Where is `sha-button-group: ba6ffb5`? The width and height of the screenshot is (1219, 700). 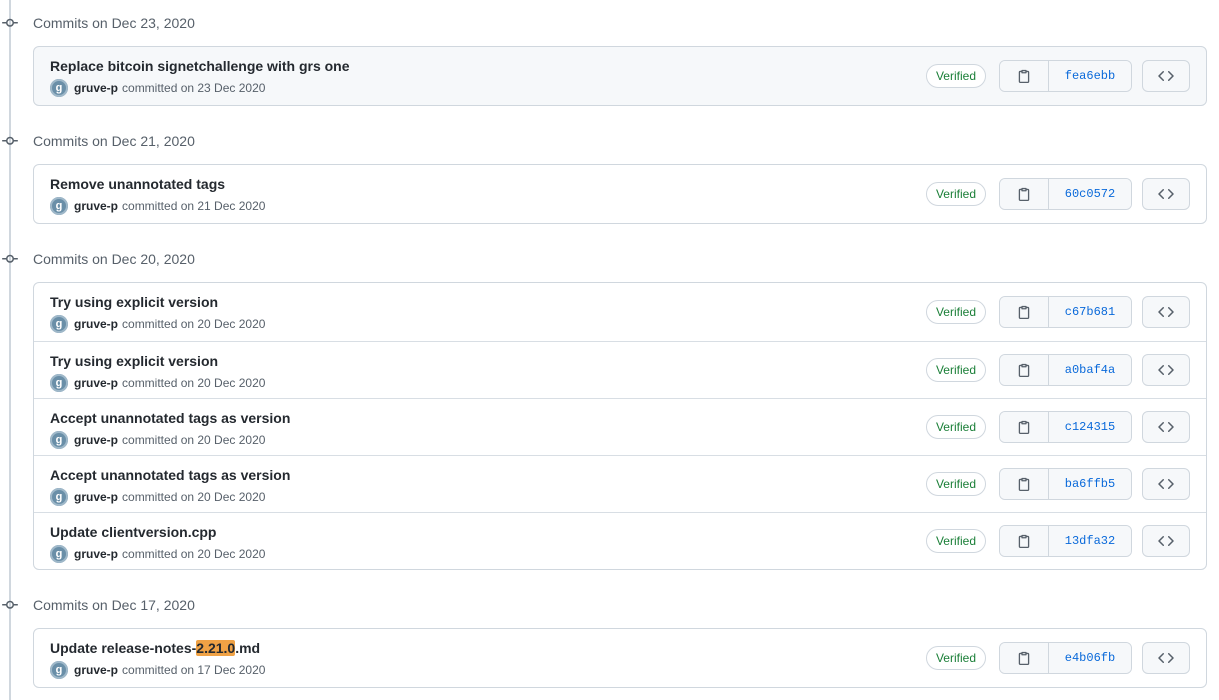 sha-button-group: ba6ffb5 is located at coordinates (1065, 484).